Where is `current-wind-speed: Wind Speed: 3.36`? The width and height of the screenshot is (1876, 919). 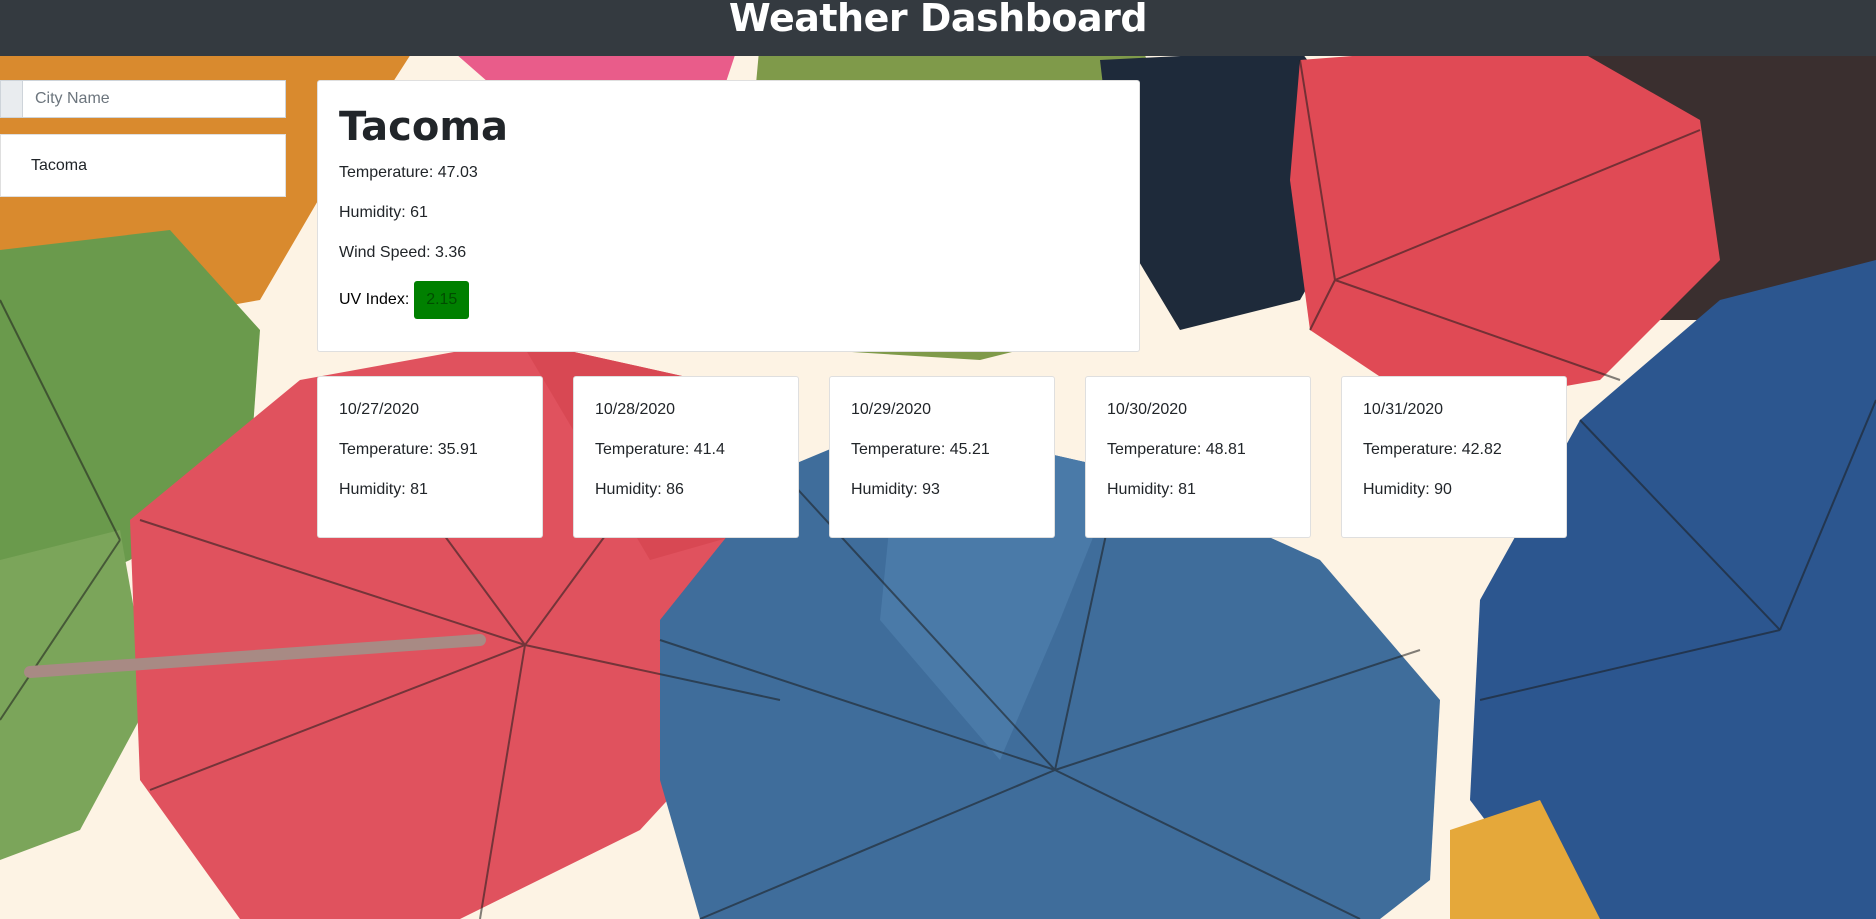 current-wind-speed: Wind Speed: 3.36 is located at coordinates (403, 252).